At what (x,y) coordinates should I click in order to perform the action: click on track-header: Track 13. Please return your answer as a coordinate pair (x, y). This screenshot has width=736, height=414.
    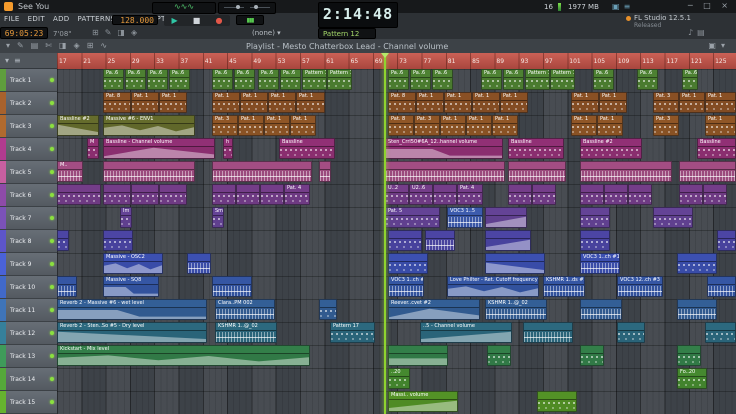
    Looking at the image, I should click on (28, 356).